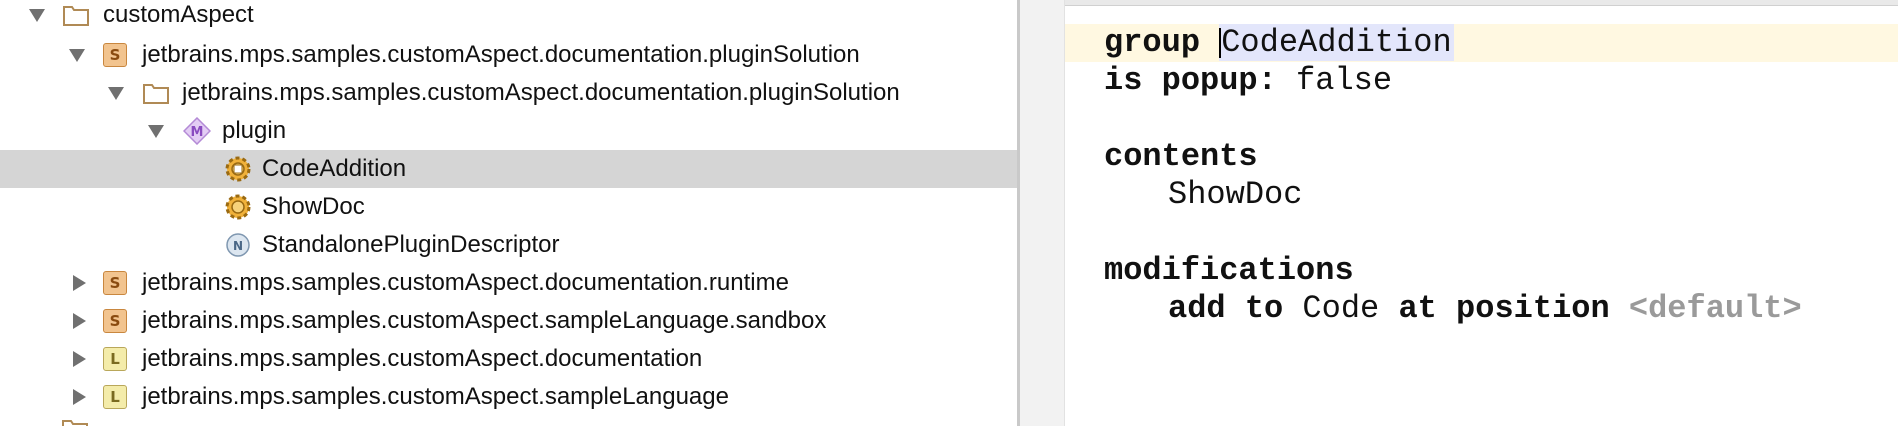 The width and height of the screenshot is (1898, 426). Describe the element at coordinates (1459, 3) in the screenshot. I see `editor-top-border` at that location.